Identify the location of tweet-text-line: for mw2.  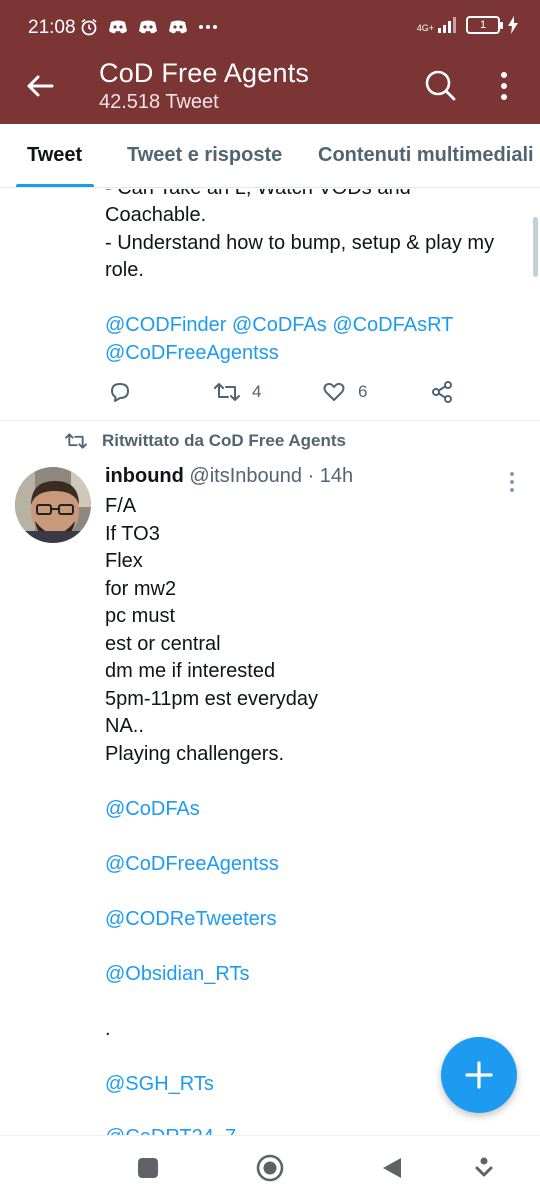
(141, 589).